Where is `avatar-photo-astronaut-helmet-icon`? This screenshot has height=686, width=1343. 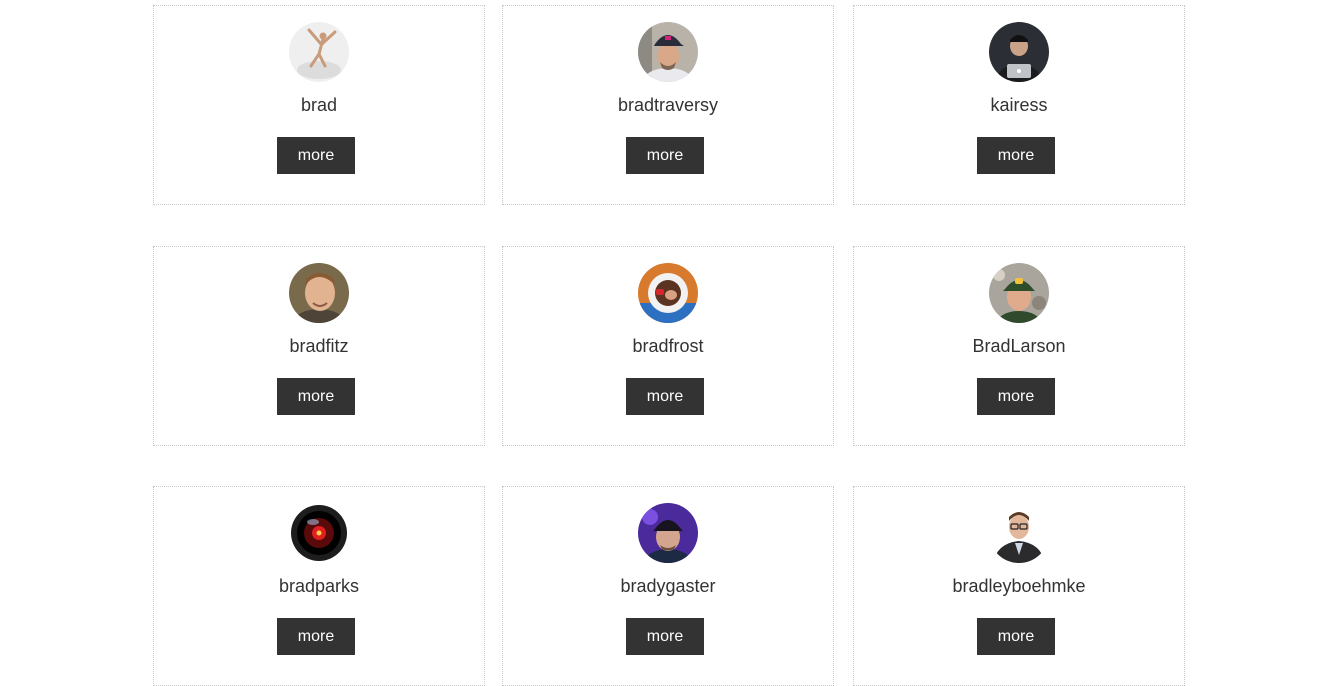 avatar-photo-astronaut-helmet-icon is located at coordinates (668, 293).